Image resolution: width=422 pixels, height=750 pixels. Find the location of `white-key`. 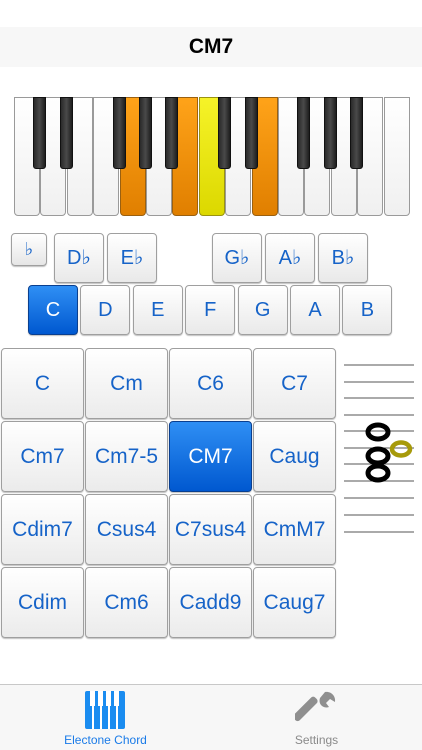

white-key is located at coordinates (396, 156).